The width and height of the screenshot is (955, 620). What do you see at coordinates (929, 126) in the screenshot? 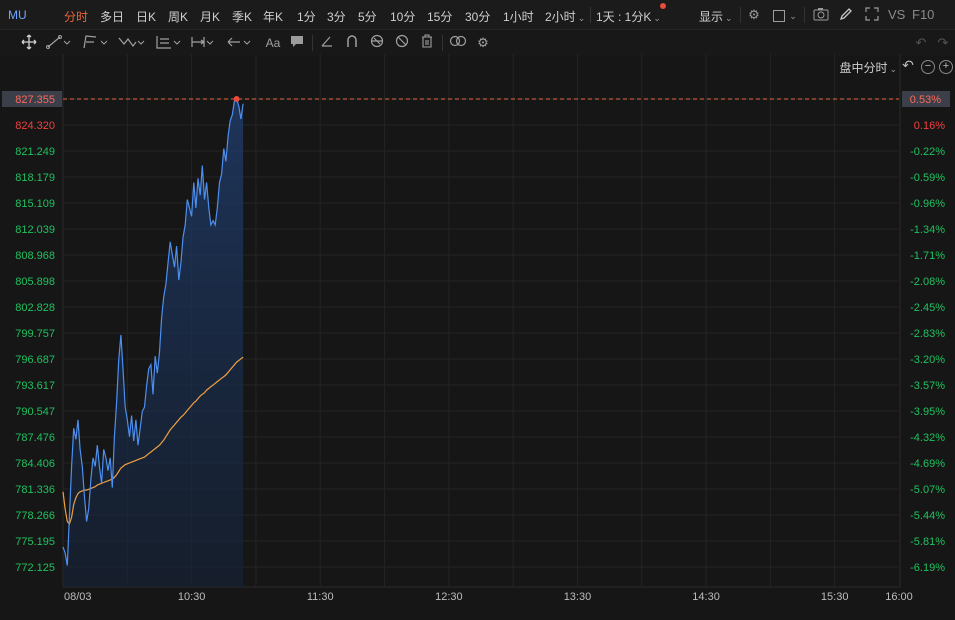
I see `percent-tick-label: 0.16%` at bounding box center [929, 126].